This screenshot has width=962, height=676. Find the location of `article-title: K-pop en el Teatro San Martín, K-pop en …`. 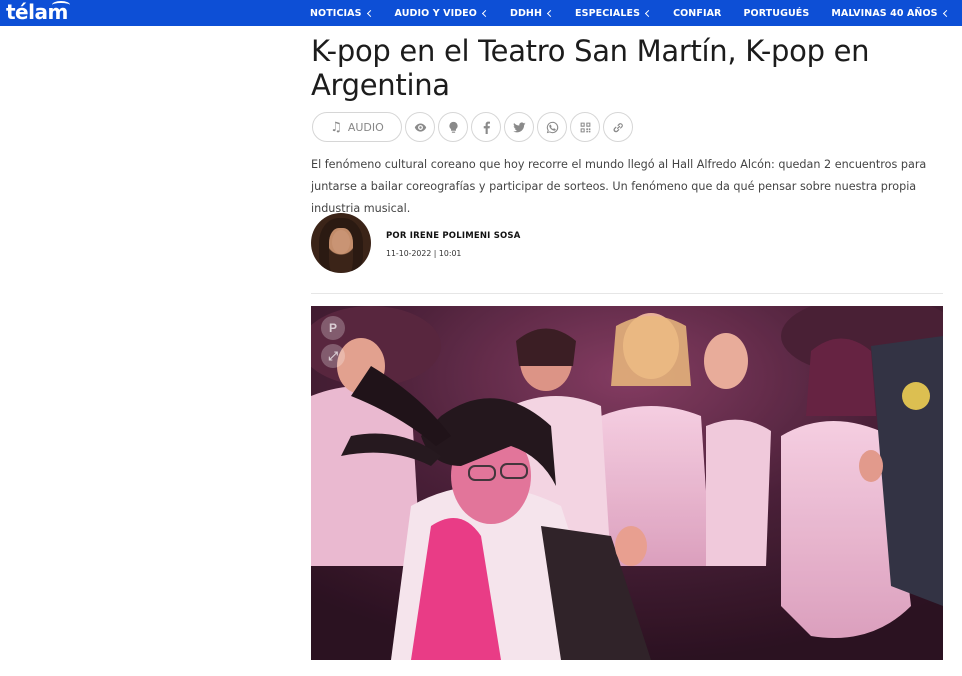

article-title: K-pop en el Teatro San Martín, K-pop en … is located at coordinates (590, 68).